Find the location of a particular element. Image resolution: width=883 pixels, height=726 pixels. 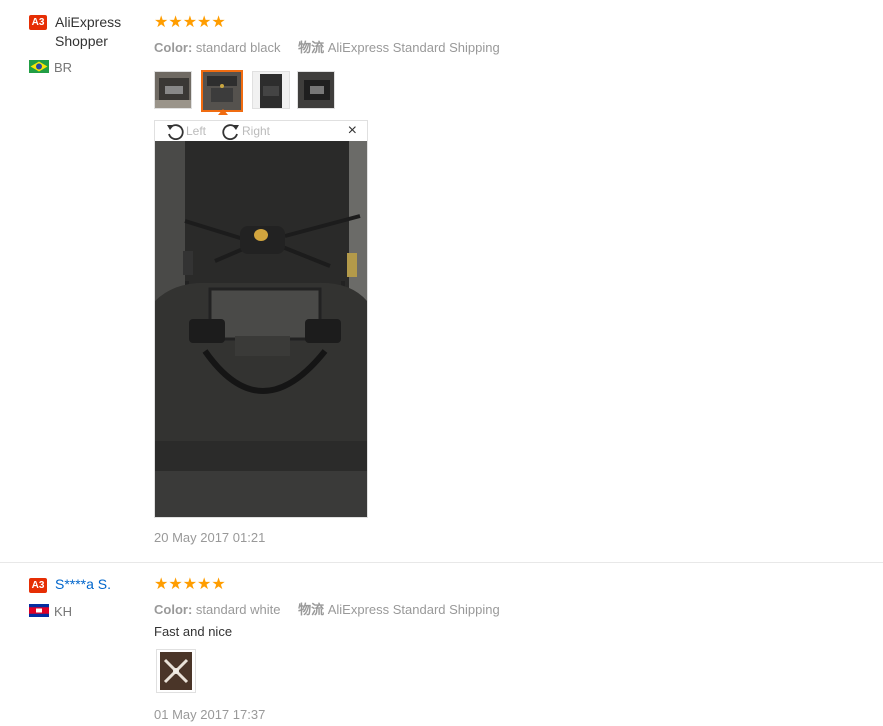

review-date: 01 May 2017 17:37 is located at coordinates (210, 714).